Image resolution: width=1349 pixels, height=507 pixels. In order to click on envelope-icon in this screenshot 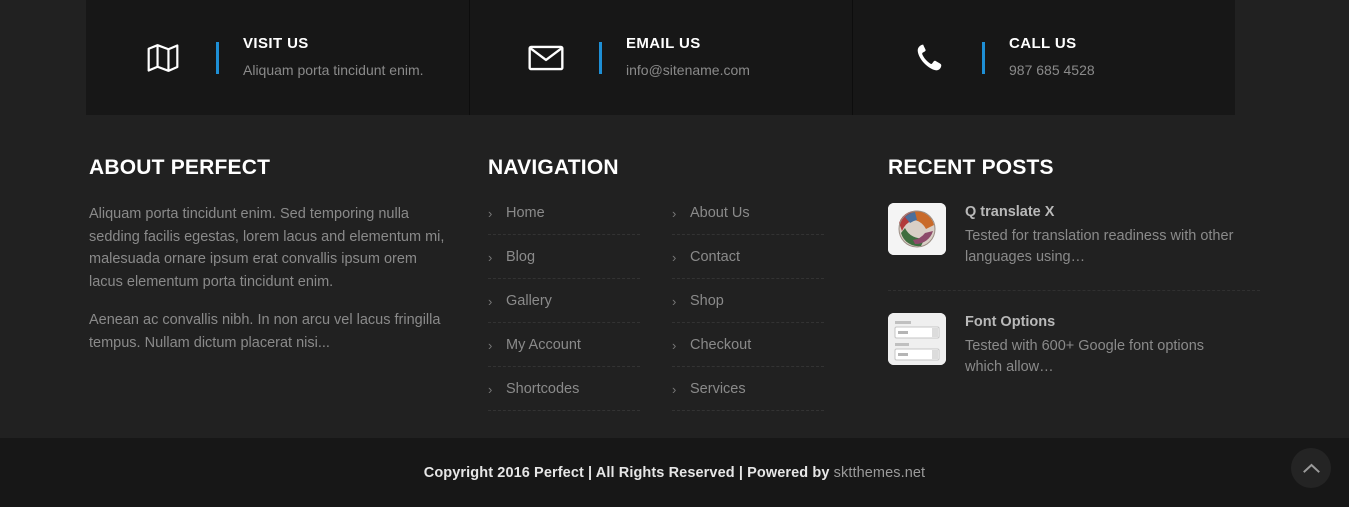, I will do `click(546, 58)`.